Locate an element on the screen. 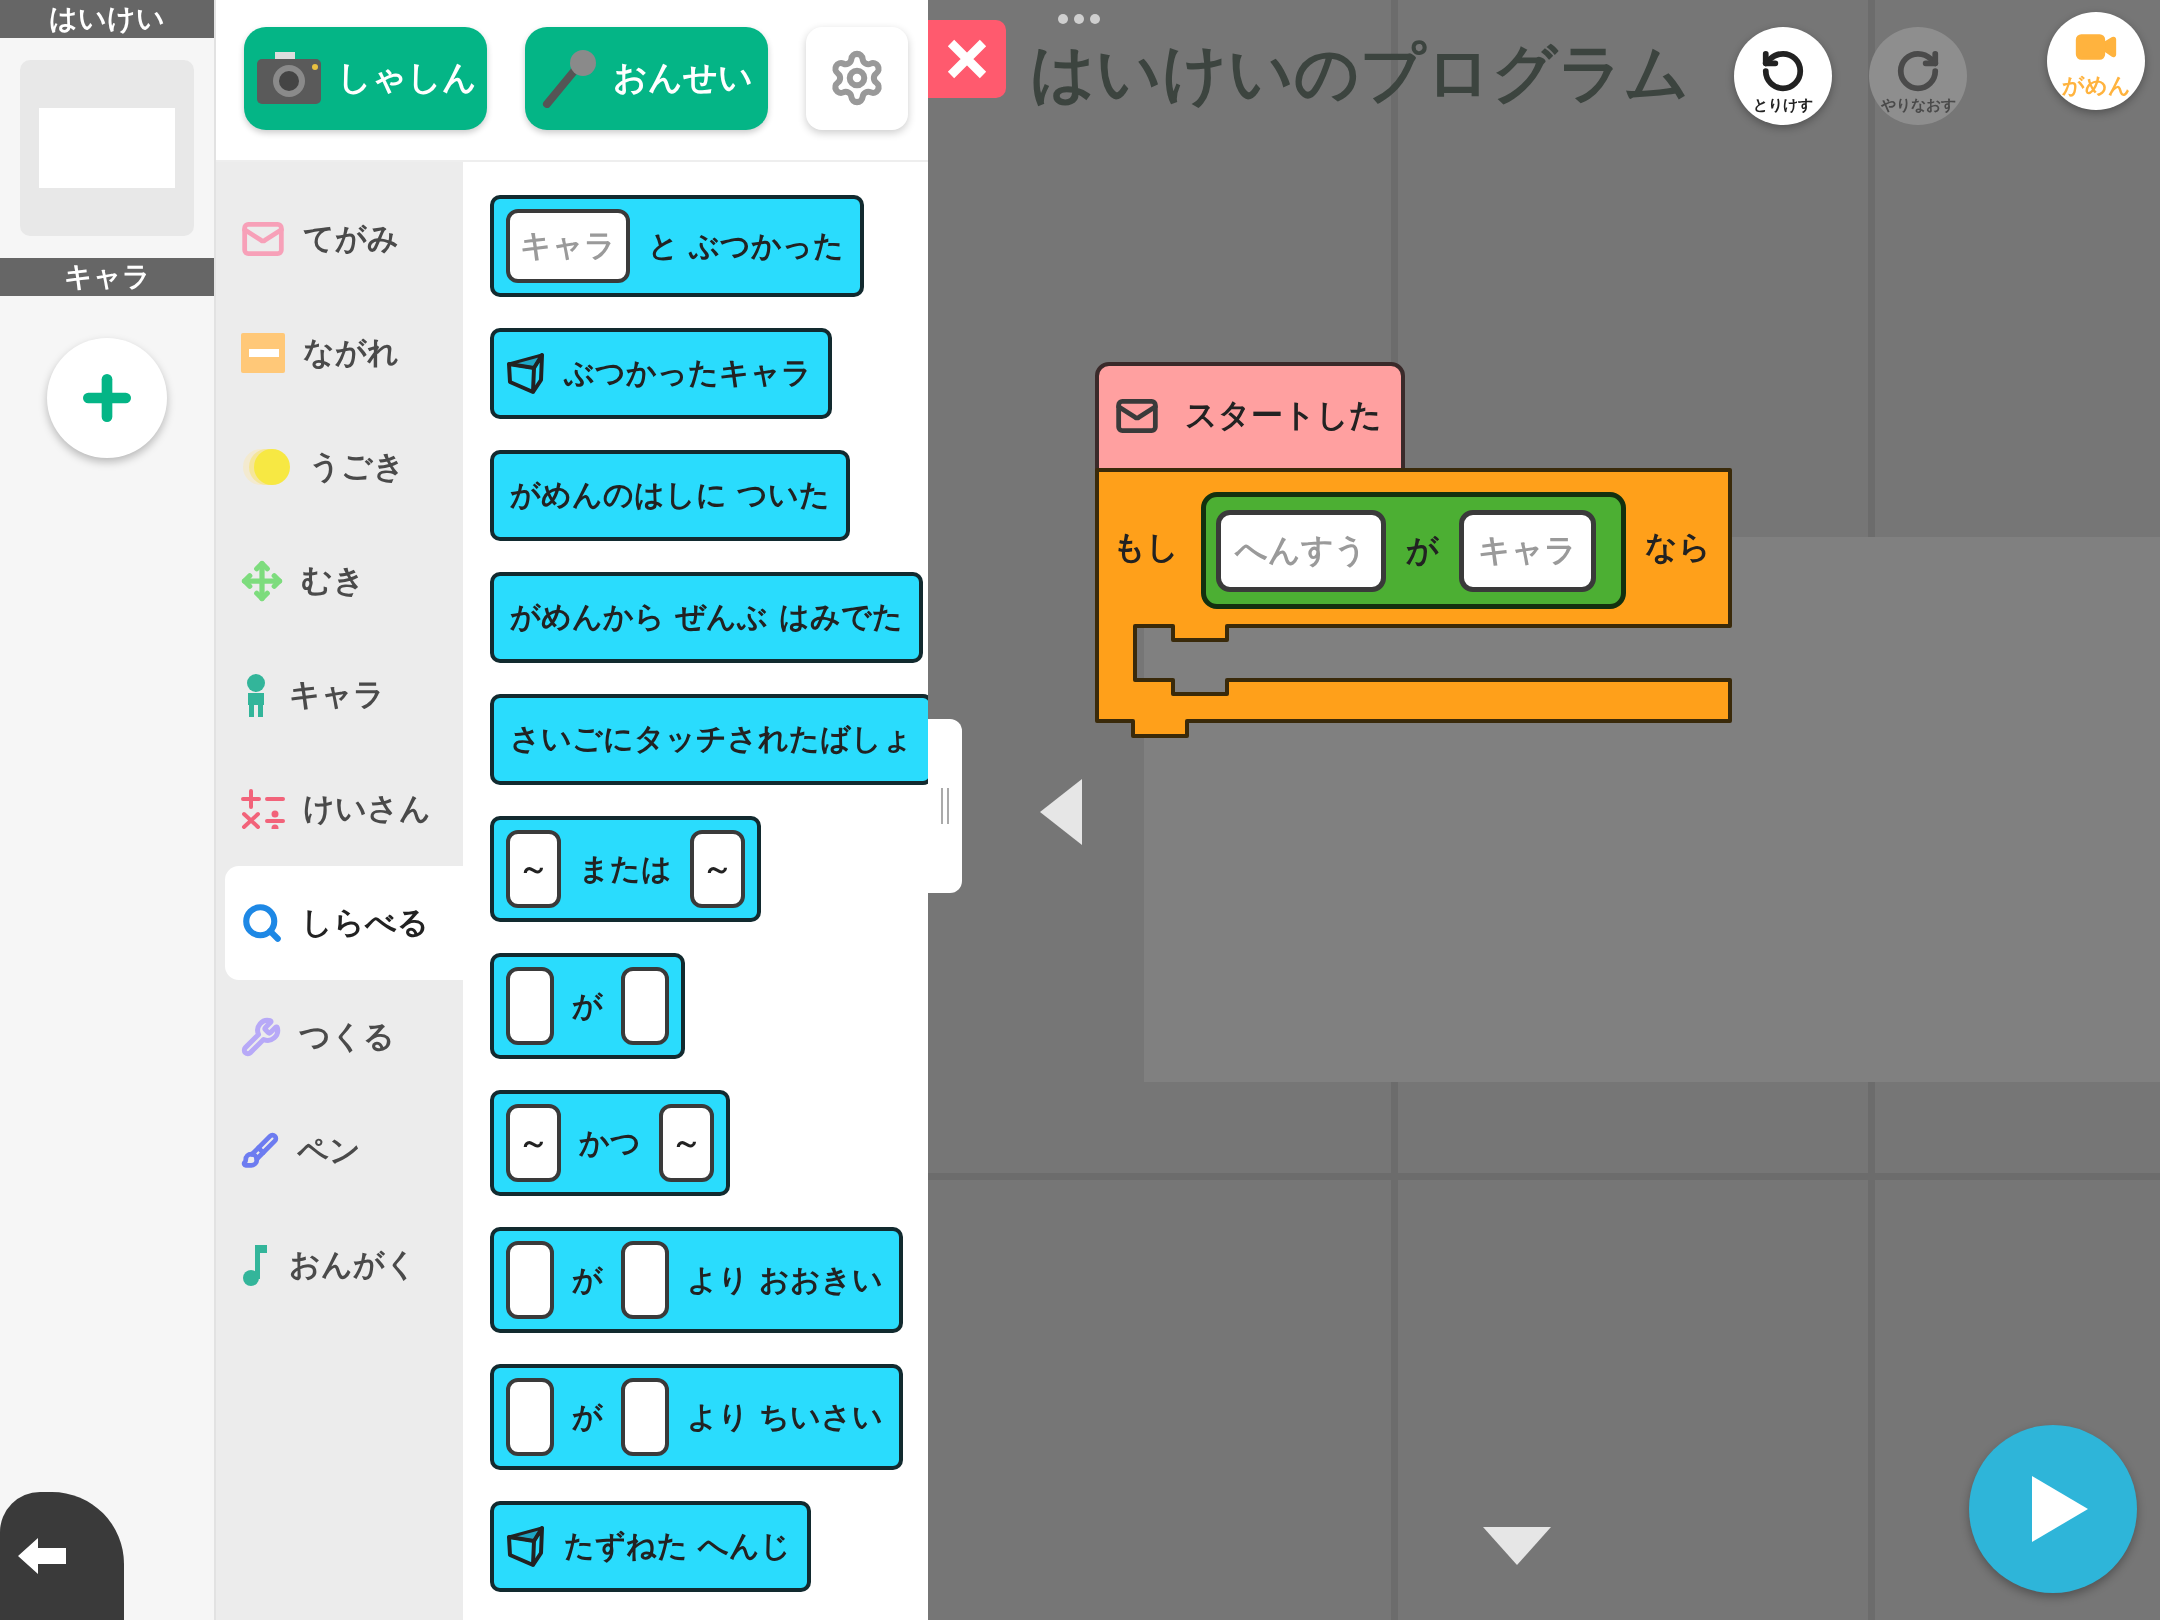 The image size is (2160, 1620). move-arrows-icon is located at coordinates (262, 581).